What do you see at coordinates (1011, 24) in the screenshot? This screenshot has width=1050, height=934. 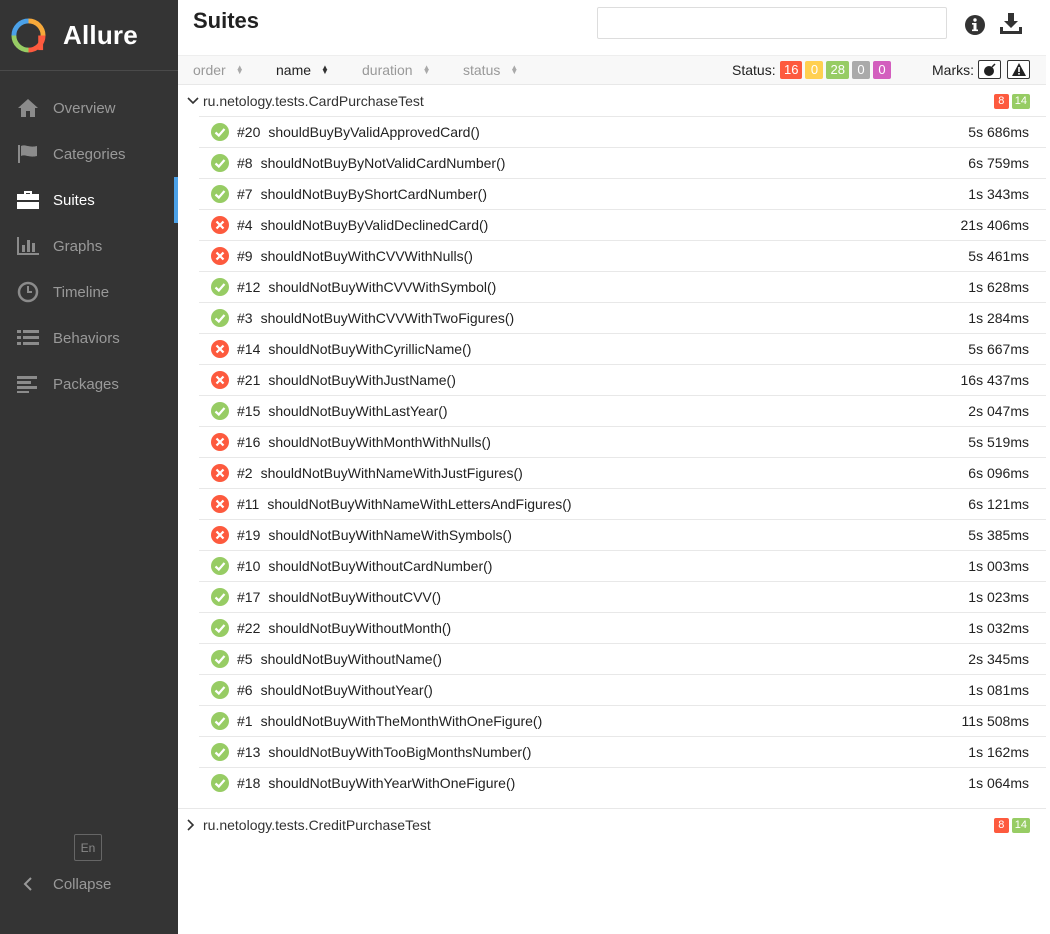 I see `download-icon` at bounding box center [1011, 24].